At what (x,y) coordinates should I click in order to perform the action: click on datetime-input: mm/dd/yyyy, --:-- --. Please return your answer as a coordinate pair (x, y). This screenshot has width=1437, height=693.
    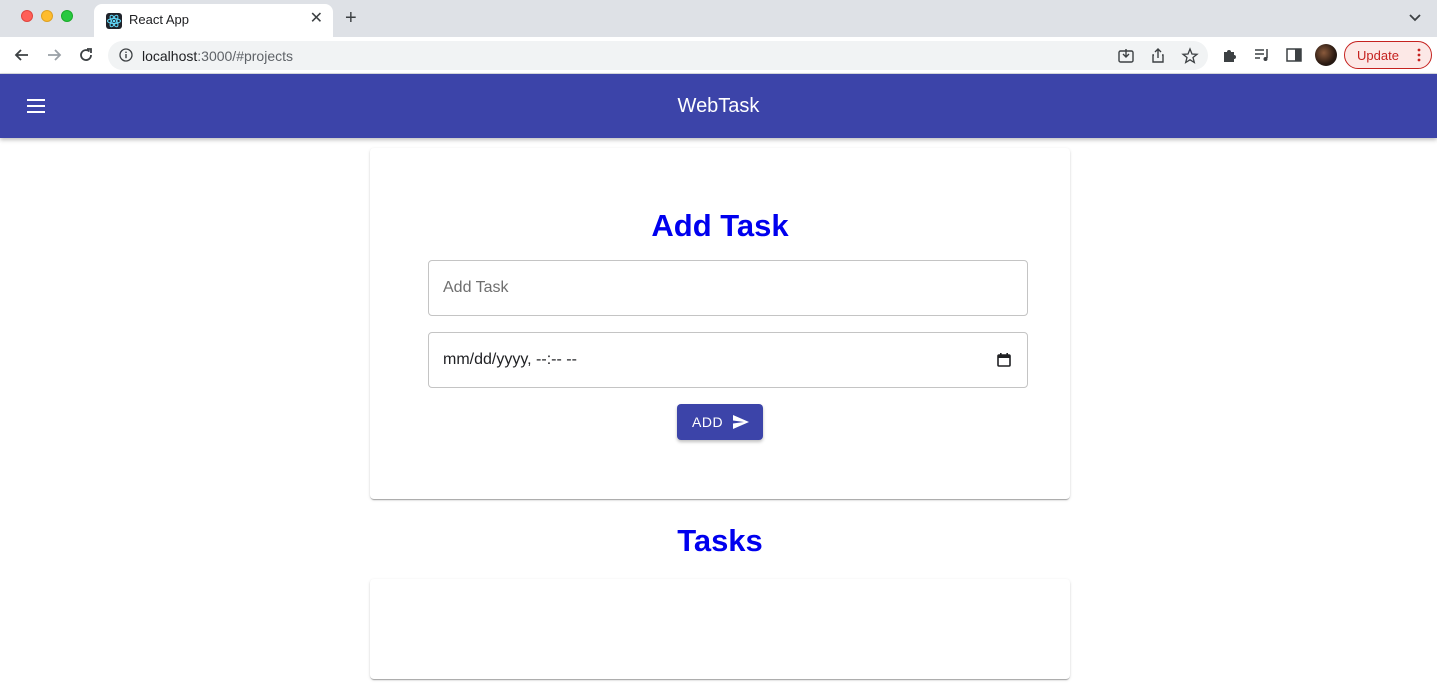
    Looking at the image, I should click on (728, 360).